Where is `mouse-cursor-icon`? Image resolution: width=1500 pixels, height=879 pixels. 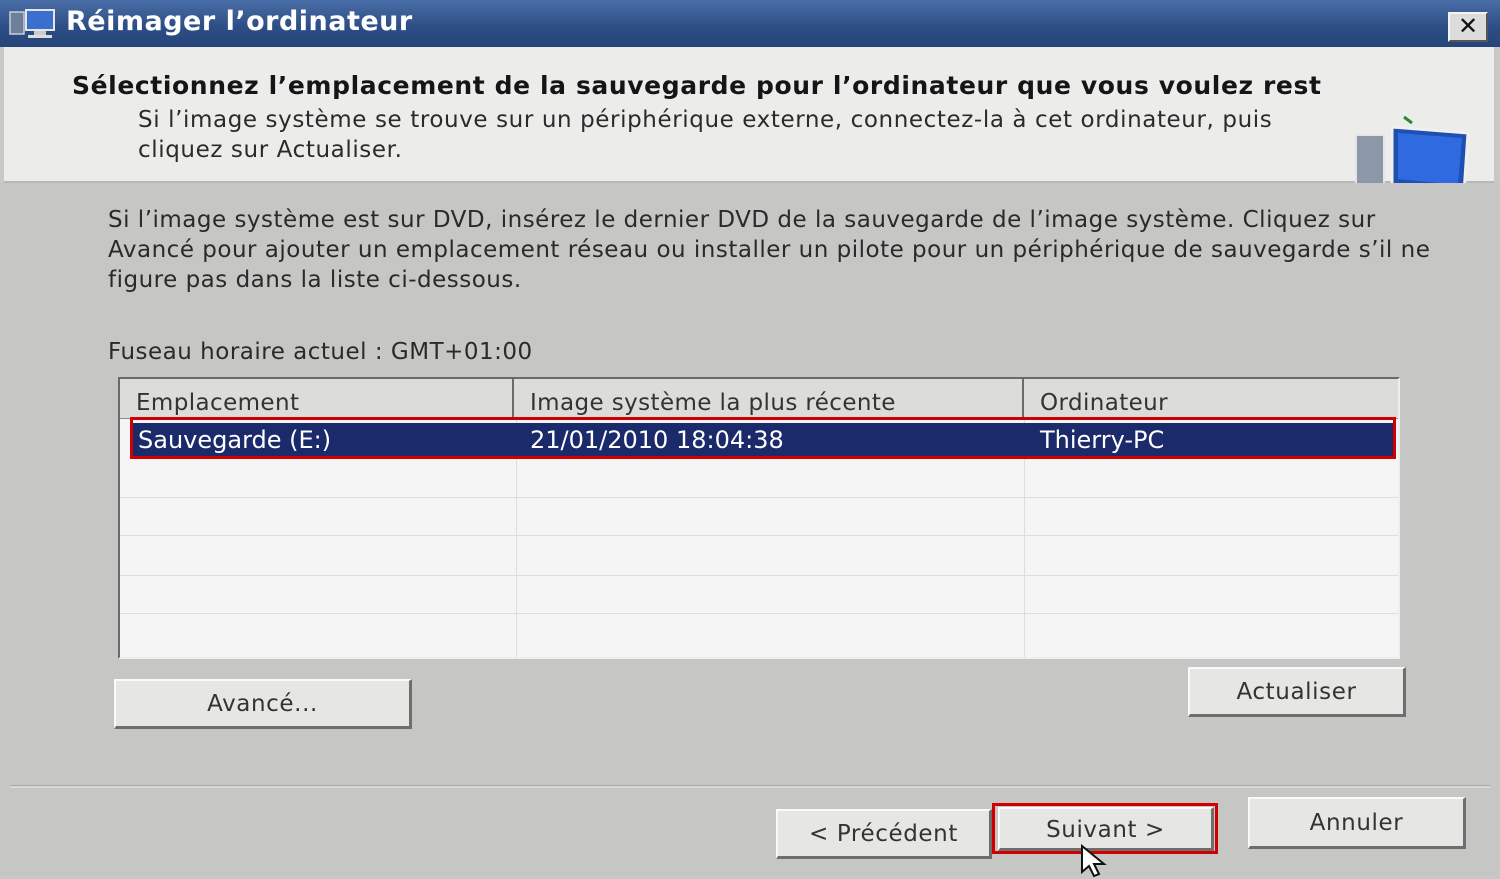
mouse-cursor-icon is located at coordinates (1094, 861).